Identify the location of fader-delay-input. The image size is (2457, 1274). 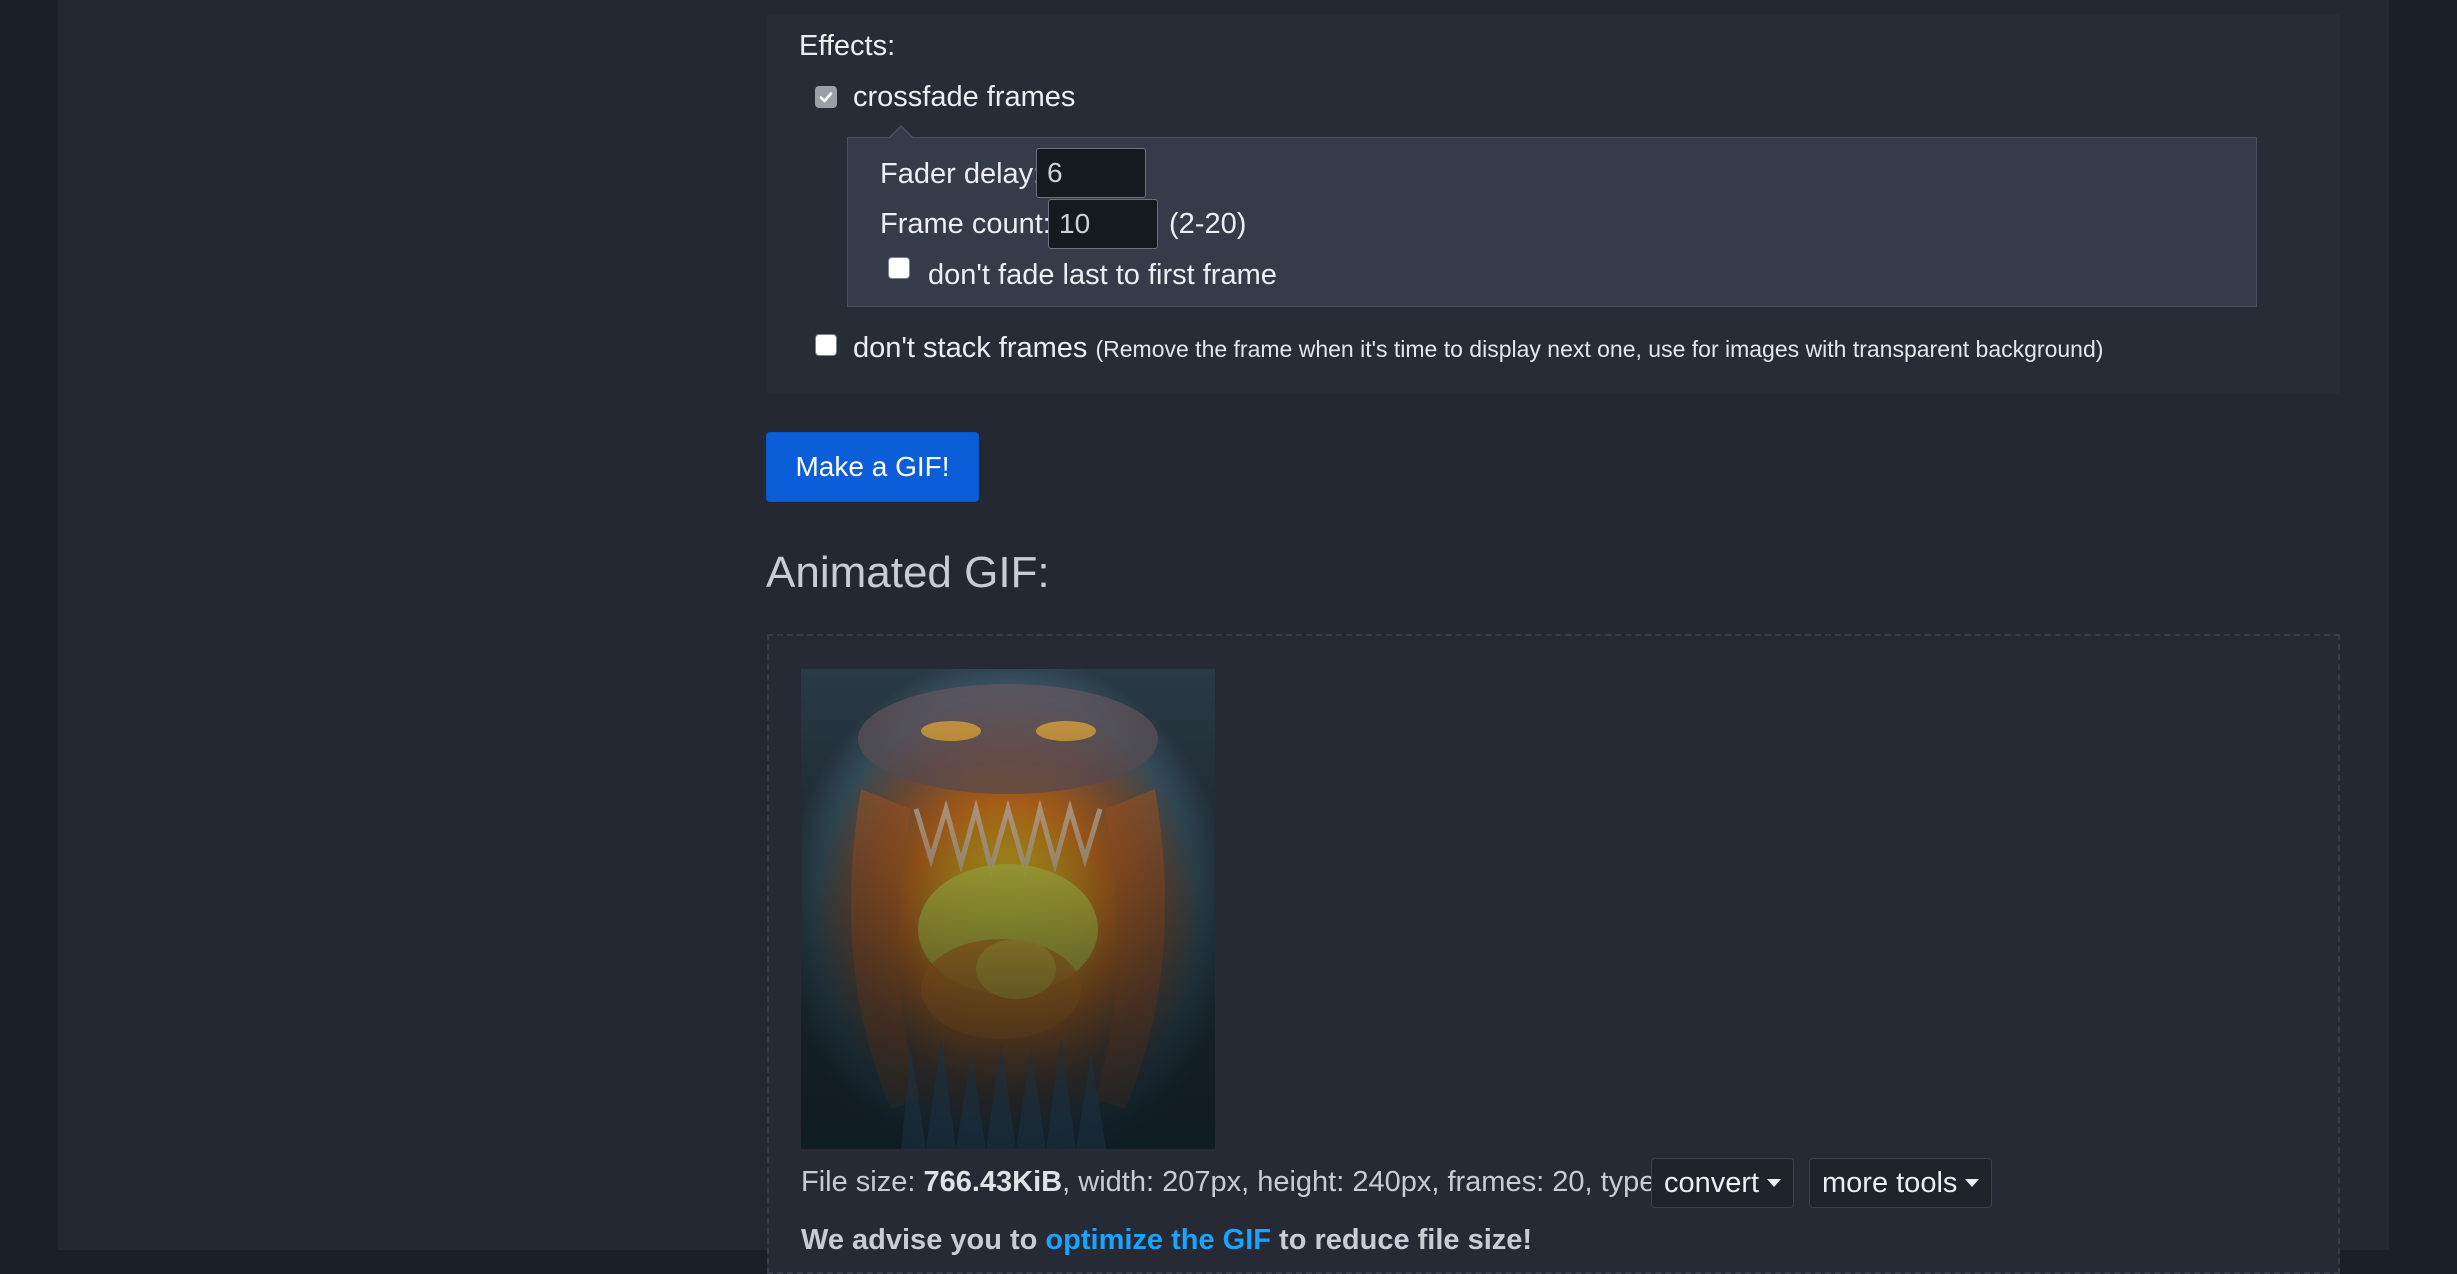
(1091, 173).